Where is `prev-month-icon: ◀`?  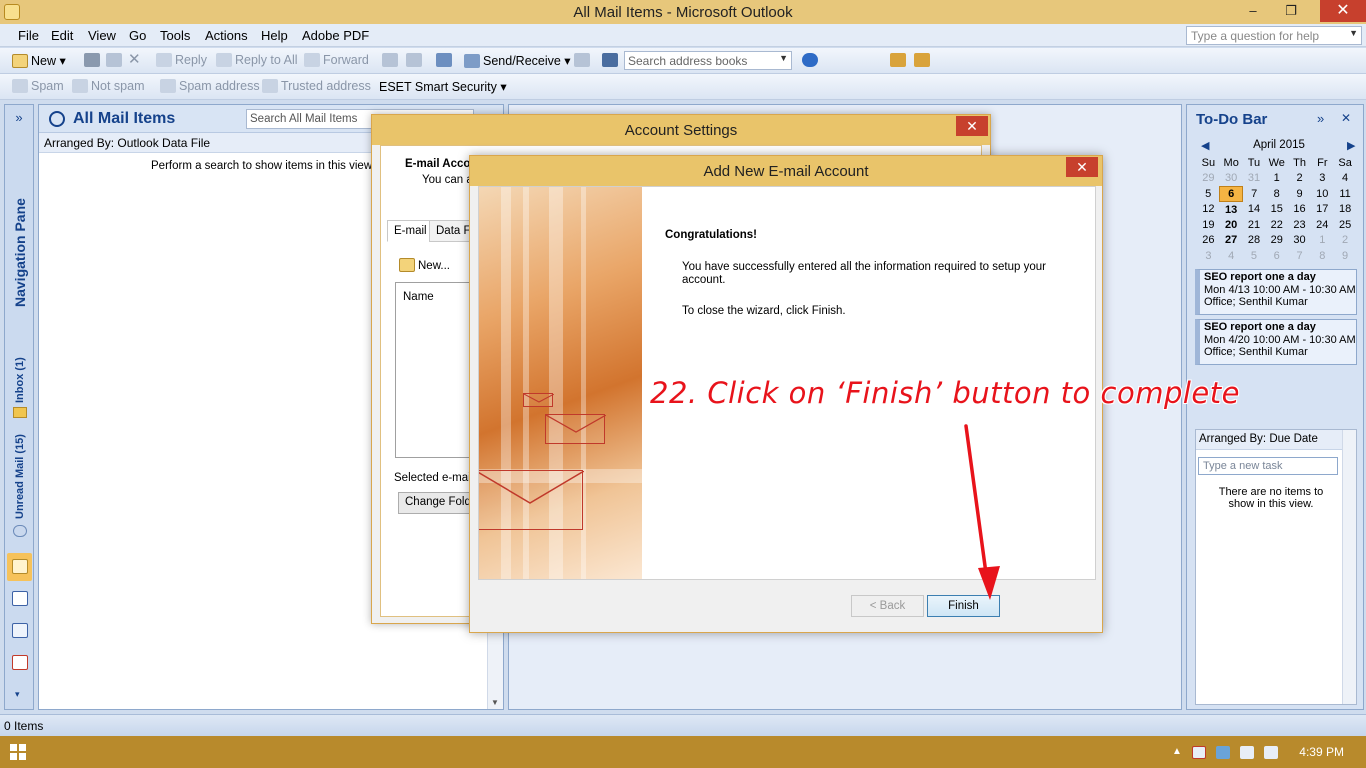
prev-month-icon: ◀ is located at coordinates (1205, 145).